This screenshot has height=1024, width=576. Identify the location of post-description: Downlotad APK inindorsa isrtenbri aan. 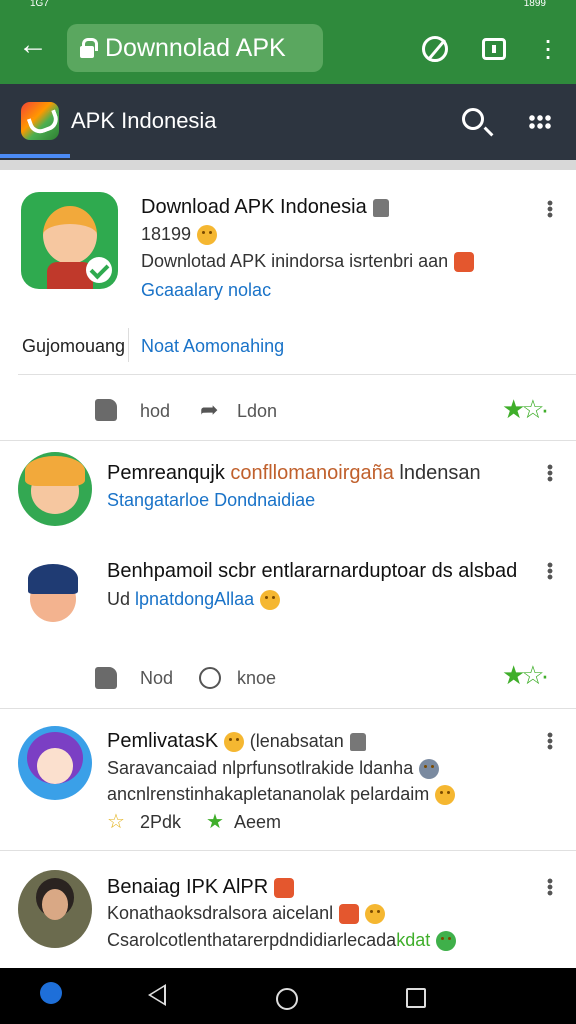
(308, 262).